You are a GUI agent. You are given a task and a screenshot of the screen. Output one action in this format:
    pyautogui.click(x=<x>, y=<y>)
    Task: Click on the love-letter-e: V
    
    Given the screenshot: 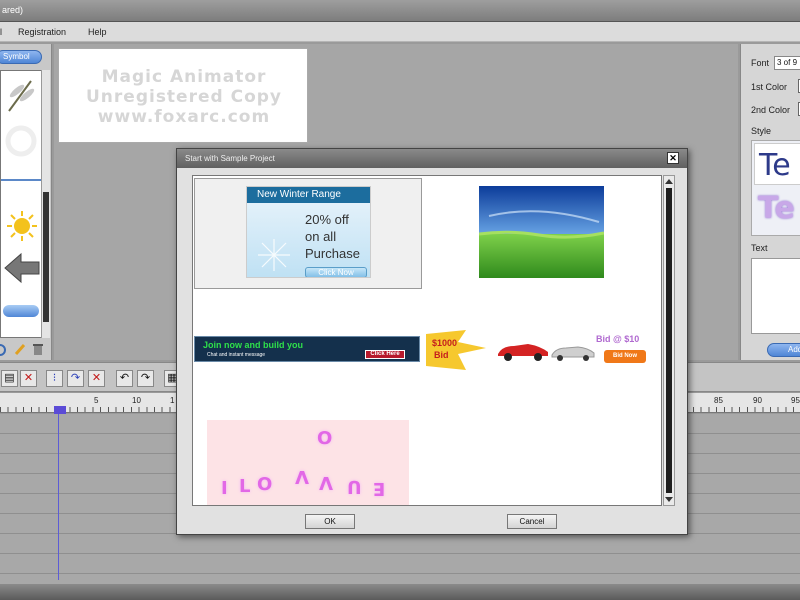 What is the action you would take?
    pyautogui.click(x=326, y=482)
    